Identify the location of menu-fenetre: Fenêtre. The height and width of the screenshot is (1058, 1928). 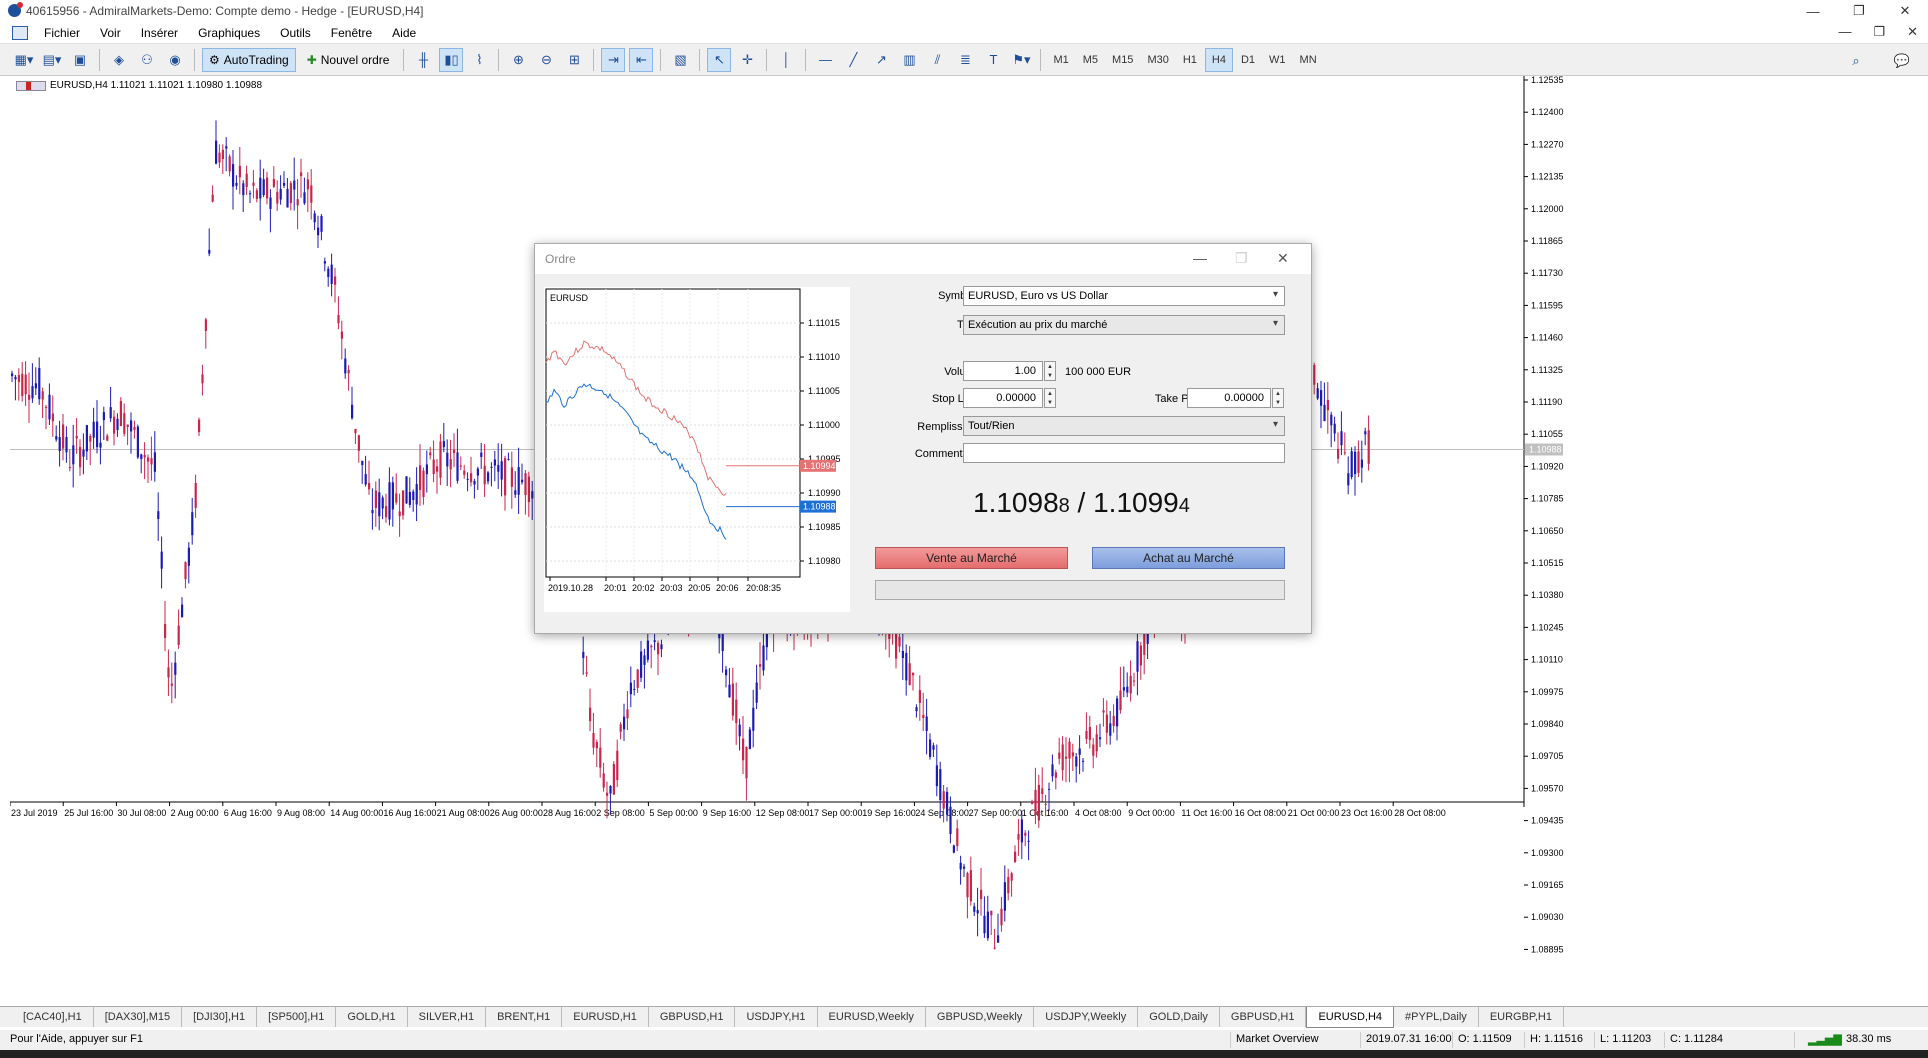
(351, 33).